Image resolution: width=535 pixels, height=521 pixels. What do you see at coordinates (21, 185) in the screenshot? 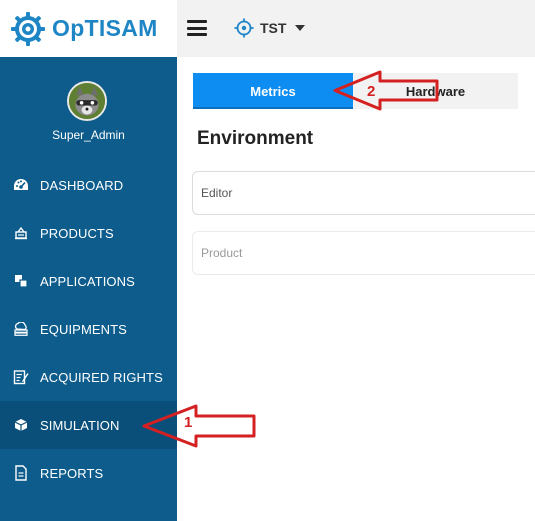
I see `dashboard-icon` at bounding box center [21, 185].